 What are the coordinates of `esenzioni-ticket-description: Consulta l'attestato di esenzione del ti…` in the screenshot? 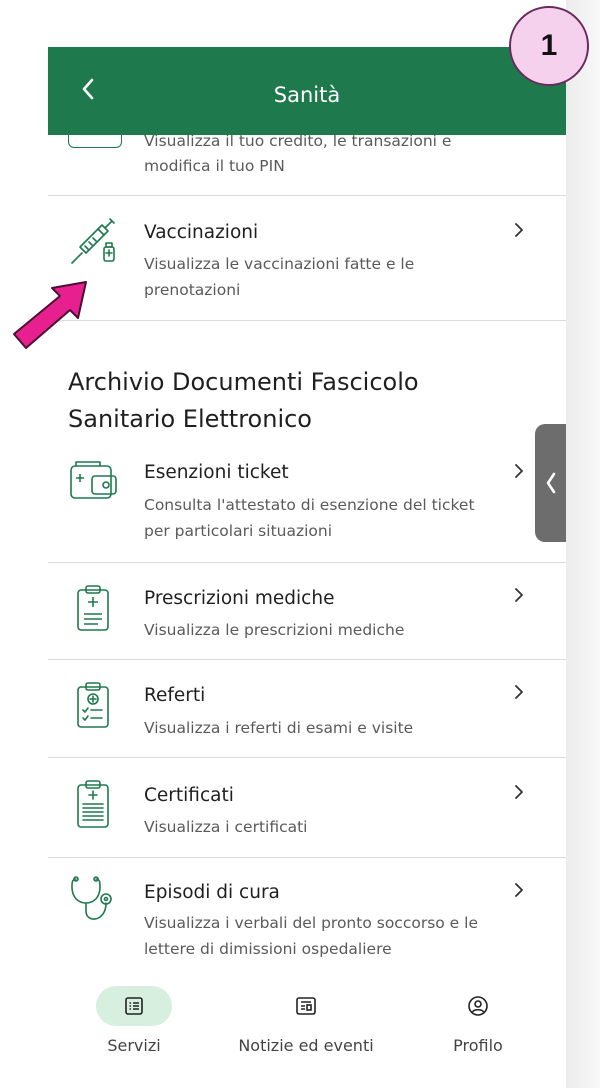 It's located at (309, 518).